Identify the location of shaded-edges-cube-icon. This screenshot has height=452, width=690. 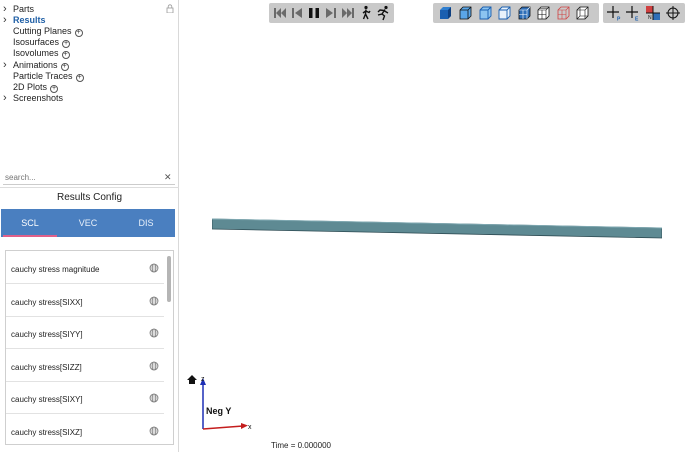
(465, 13).